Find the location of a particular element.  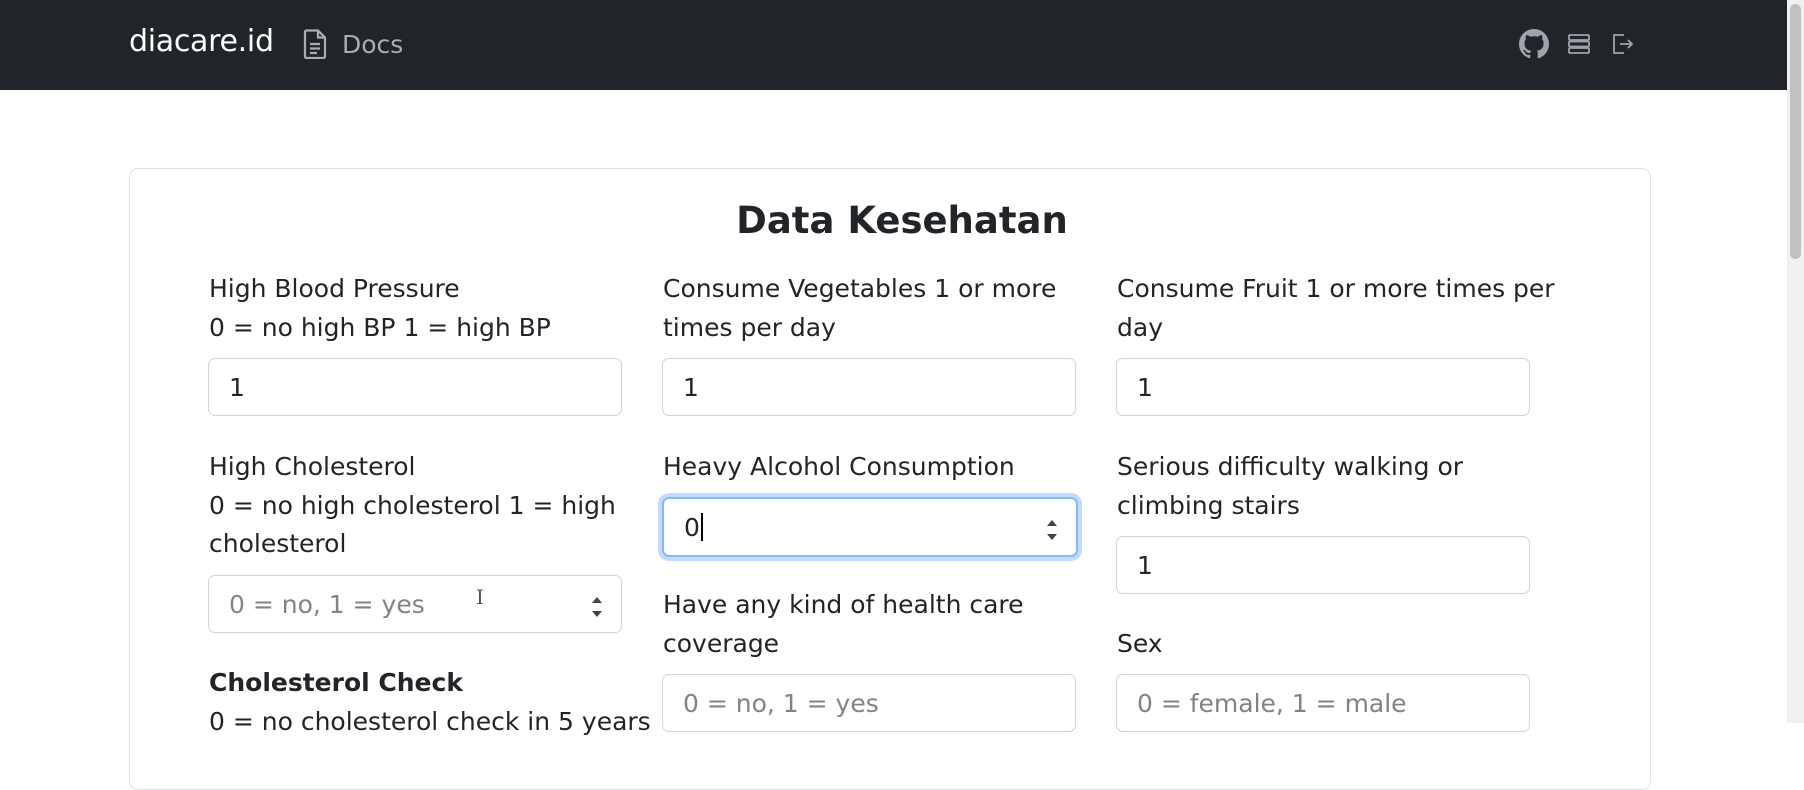

high-chol-label: High Cholesterol is located at coordinates (312, 466).